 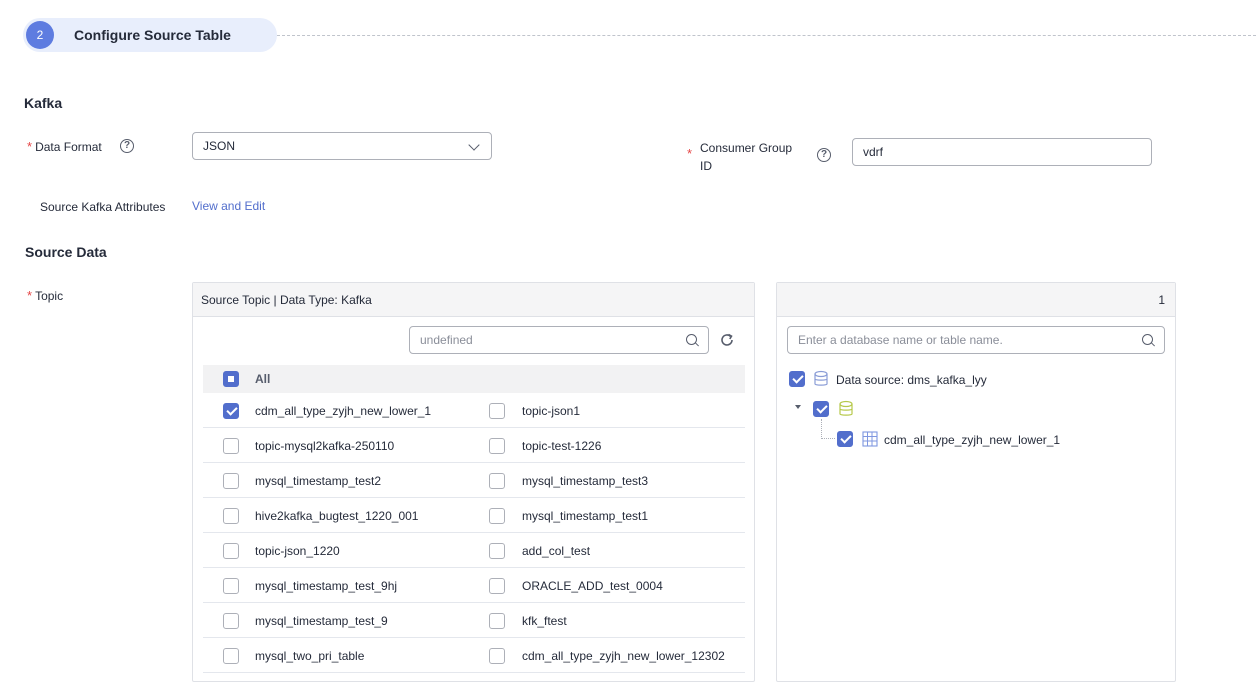 I want to click on source-topic-panel-header: Source Topic | Data Type: Kafka, so click(x=473, y=300).